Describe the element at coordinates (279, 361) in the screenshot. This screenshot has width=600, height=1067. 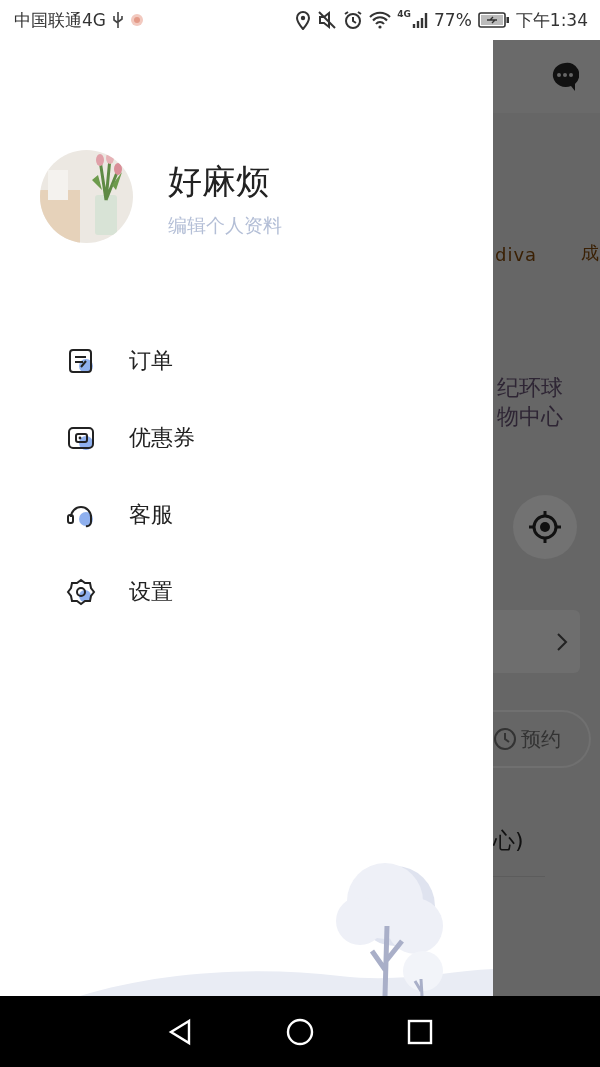
I see `menu-item: 订单` at that location.